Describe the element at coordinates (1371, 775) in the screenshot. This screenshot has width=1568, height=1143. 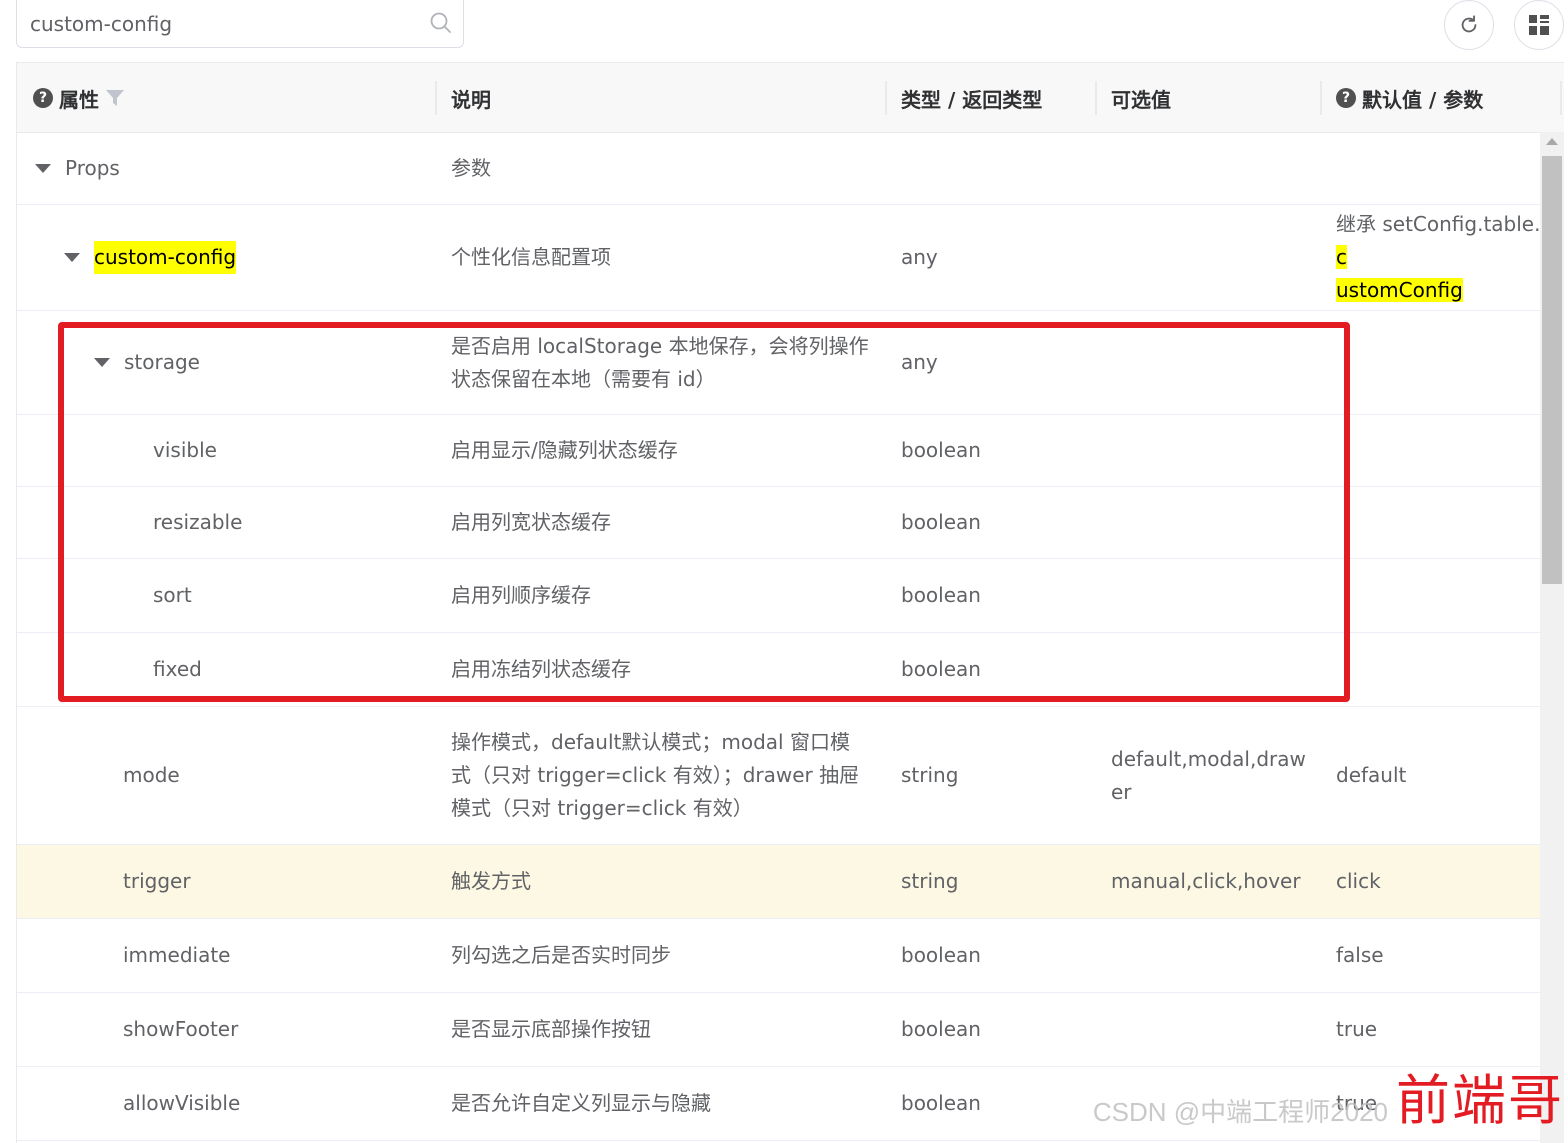
I see `default-text: default` at that location.